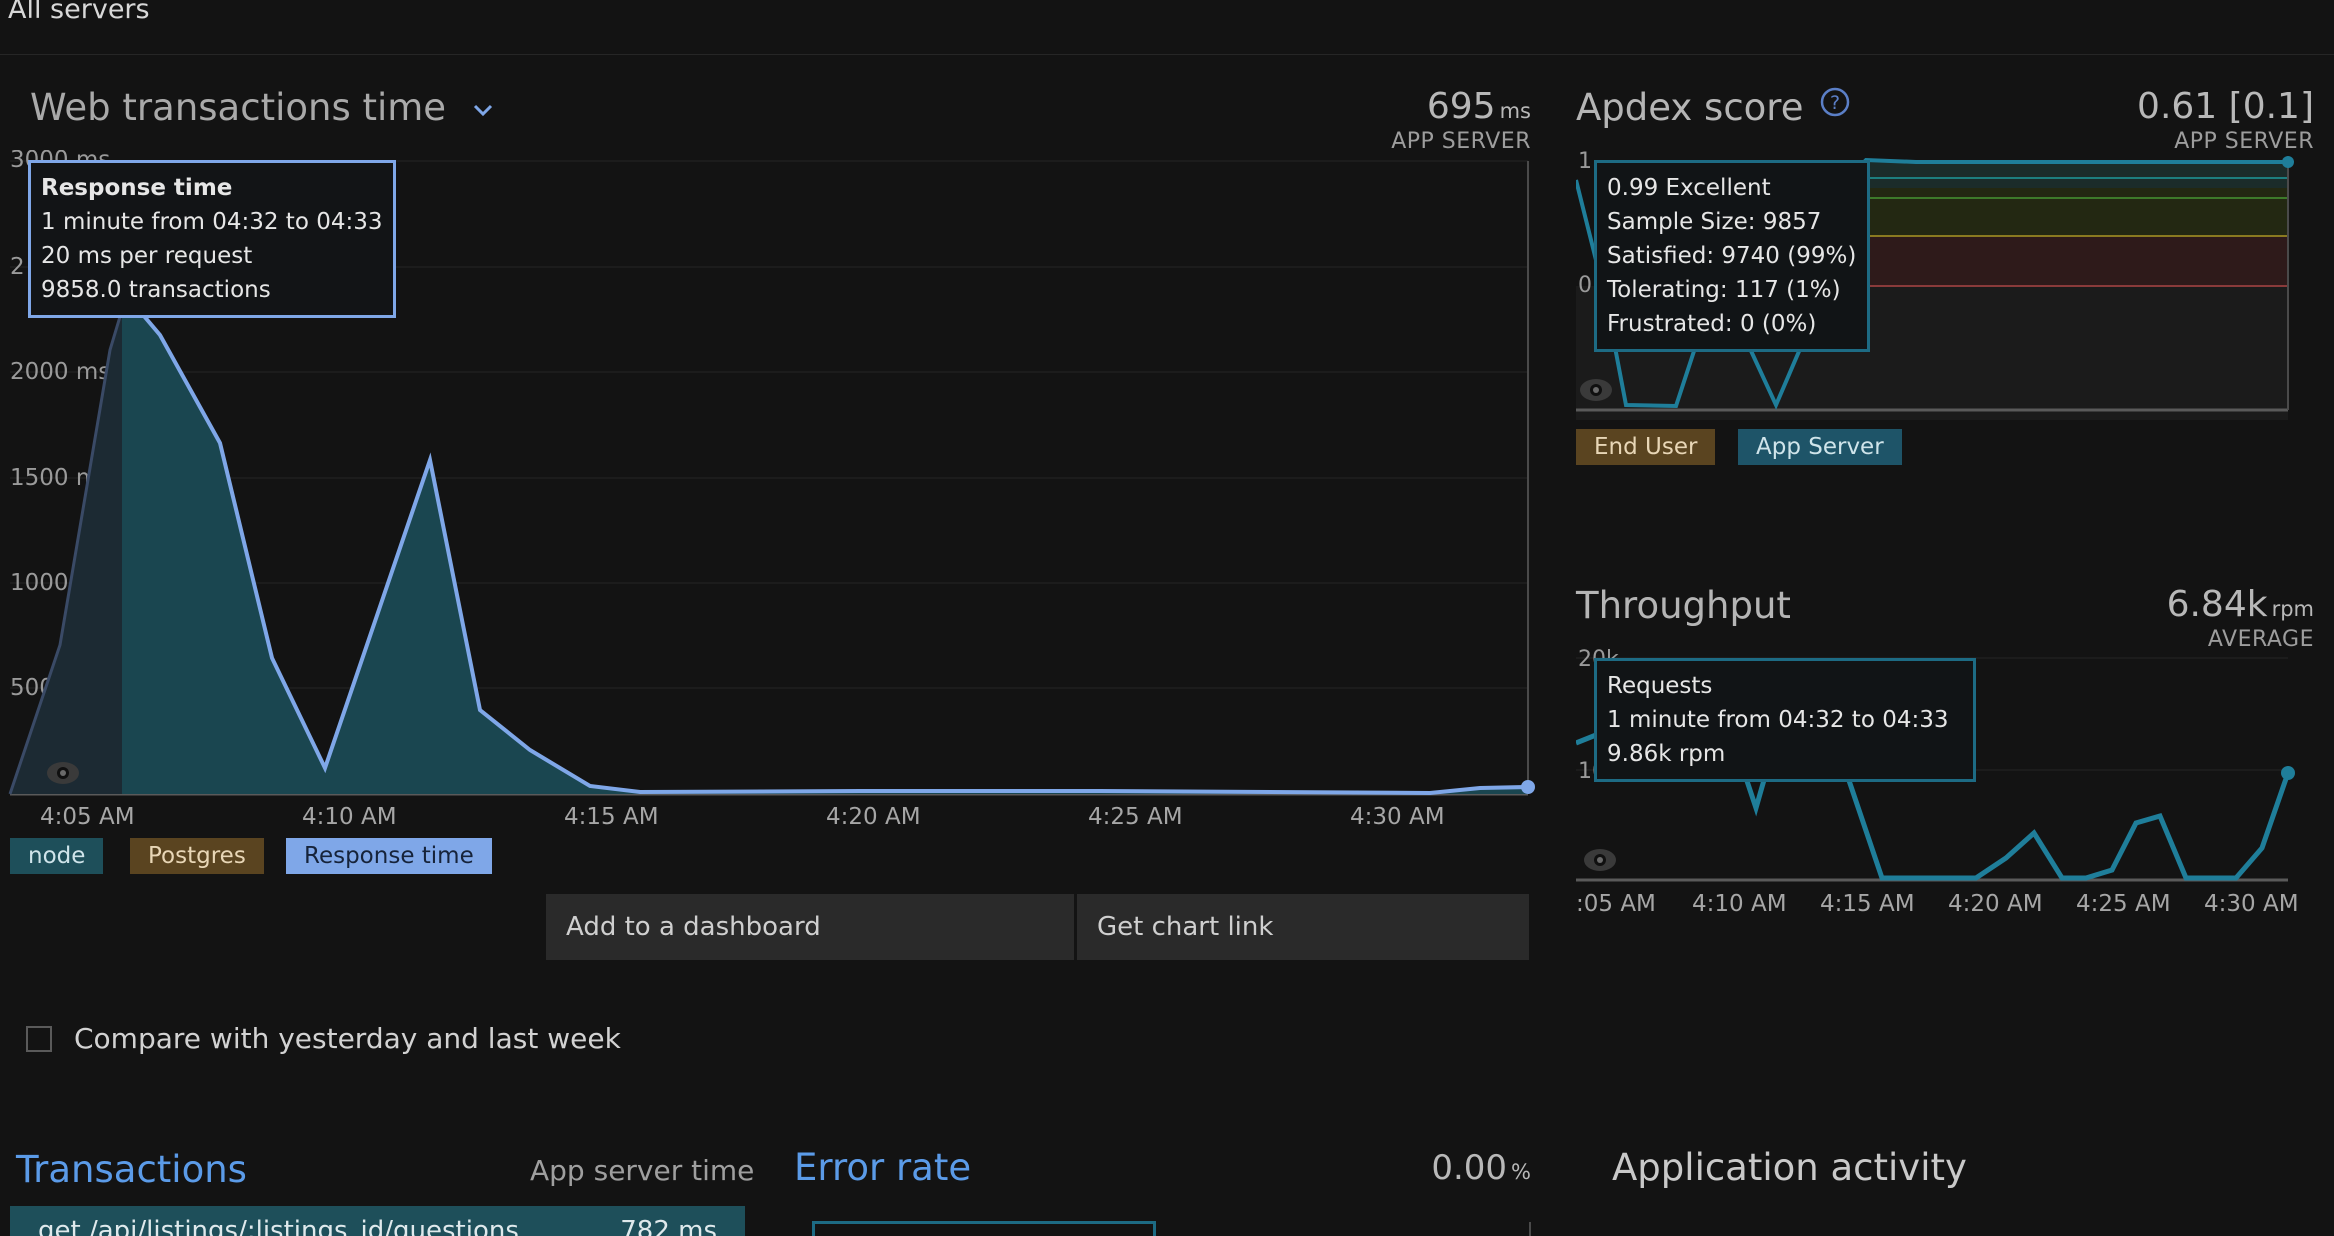 The height and width of the screenshot is (1236, 2334). I want to click on transaction-time: 782 ms, so click(668, 1226).